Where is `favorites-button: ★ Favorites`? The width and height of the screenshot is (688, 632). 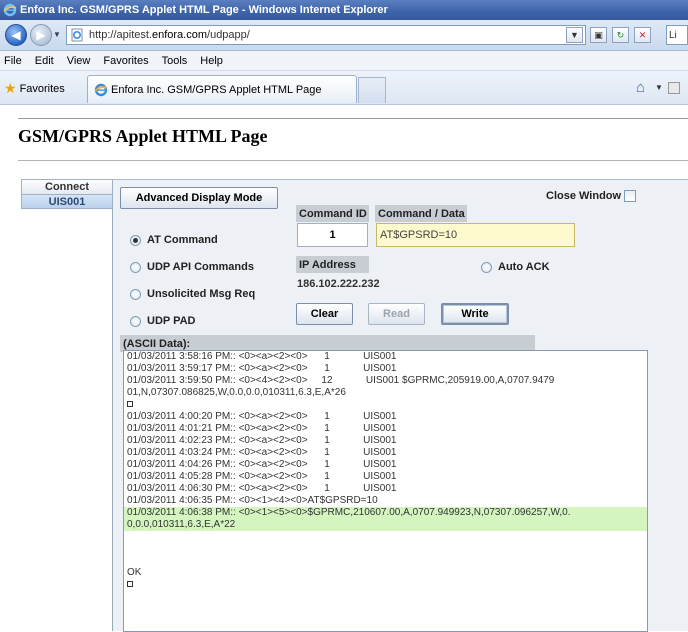
favorites-button: ★ Favorites is located at coordinates (34, 88).